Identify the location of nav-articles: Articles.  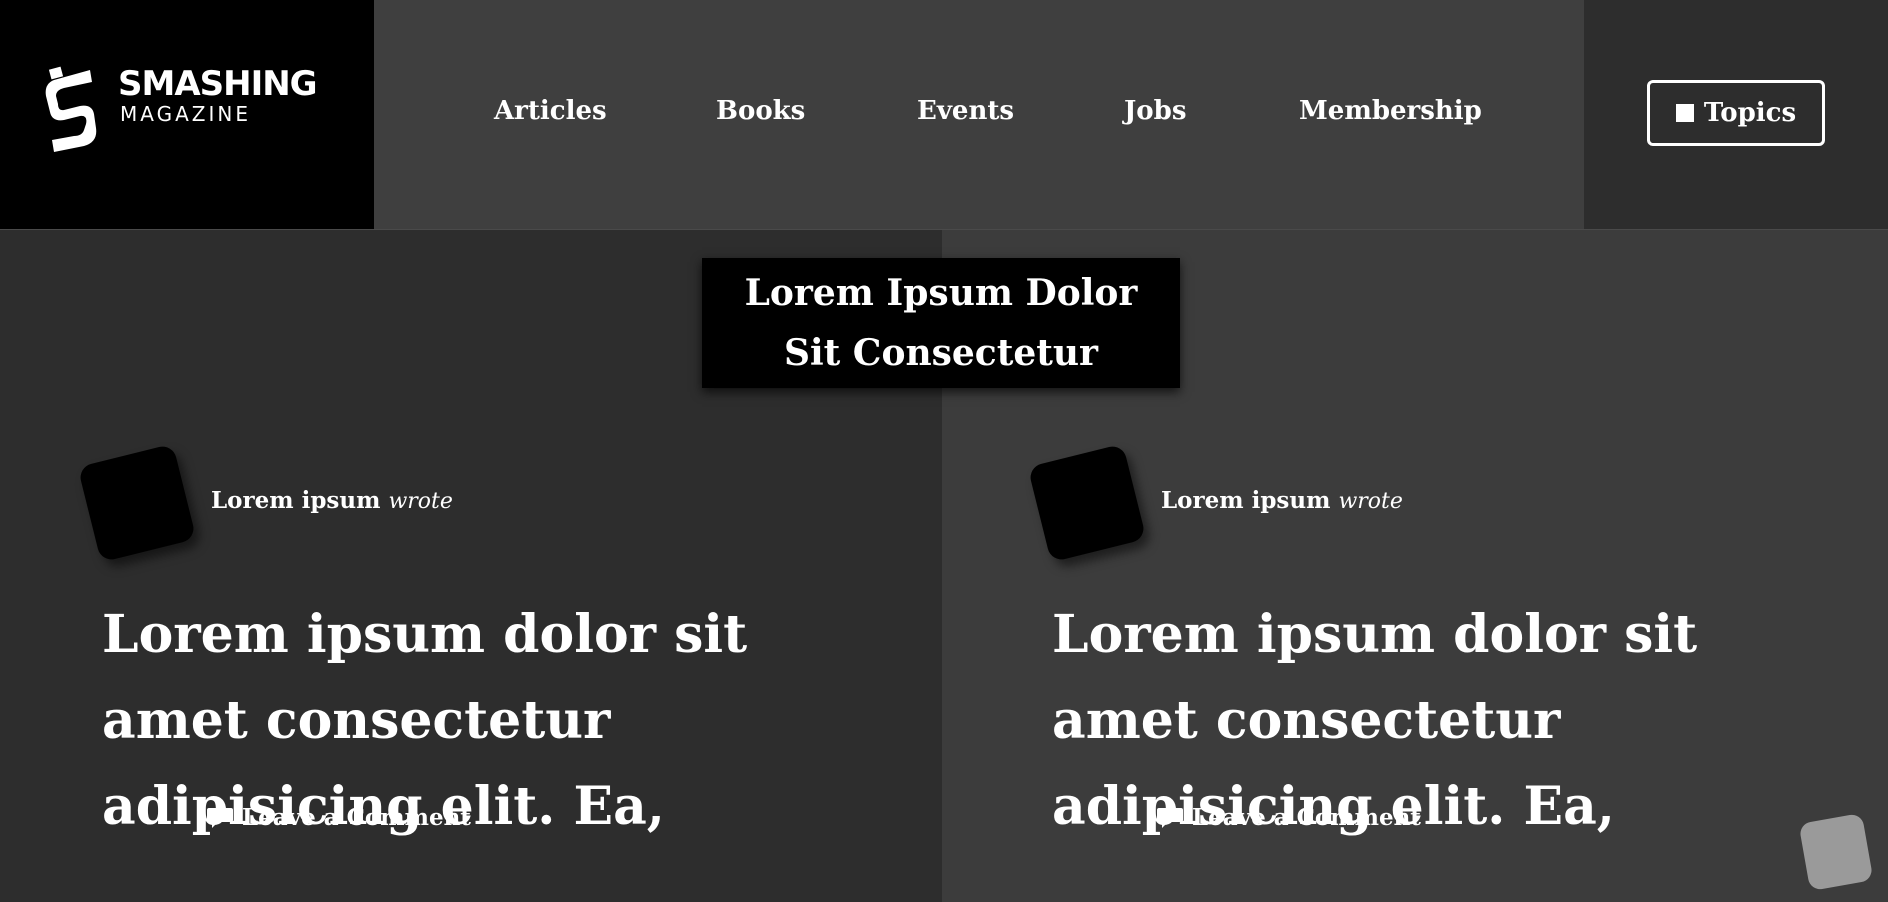
(550, 111).